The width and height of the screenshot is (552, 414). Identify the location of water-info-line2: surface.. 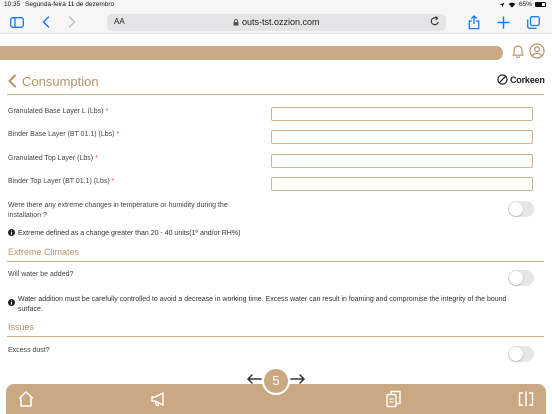
(30, 309).